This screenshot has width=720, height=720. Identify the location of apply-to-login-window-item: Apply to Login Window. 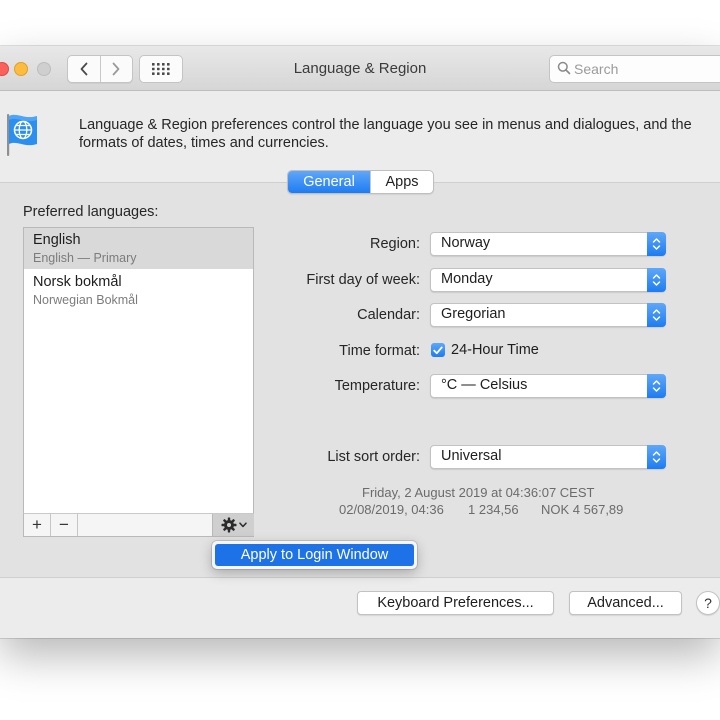
(314, 555).